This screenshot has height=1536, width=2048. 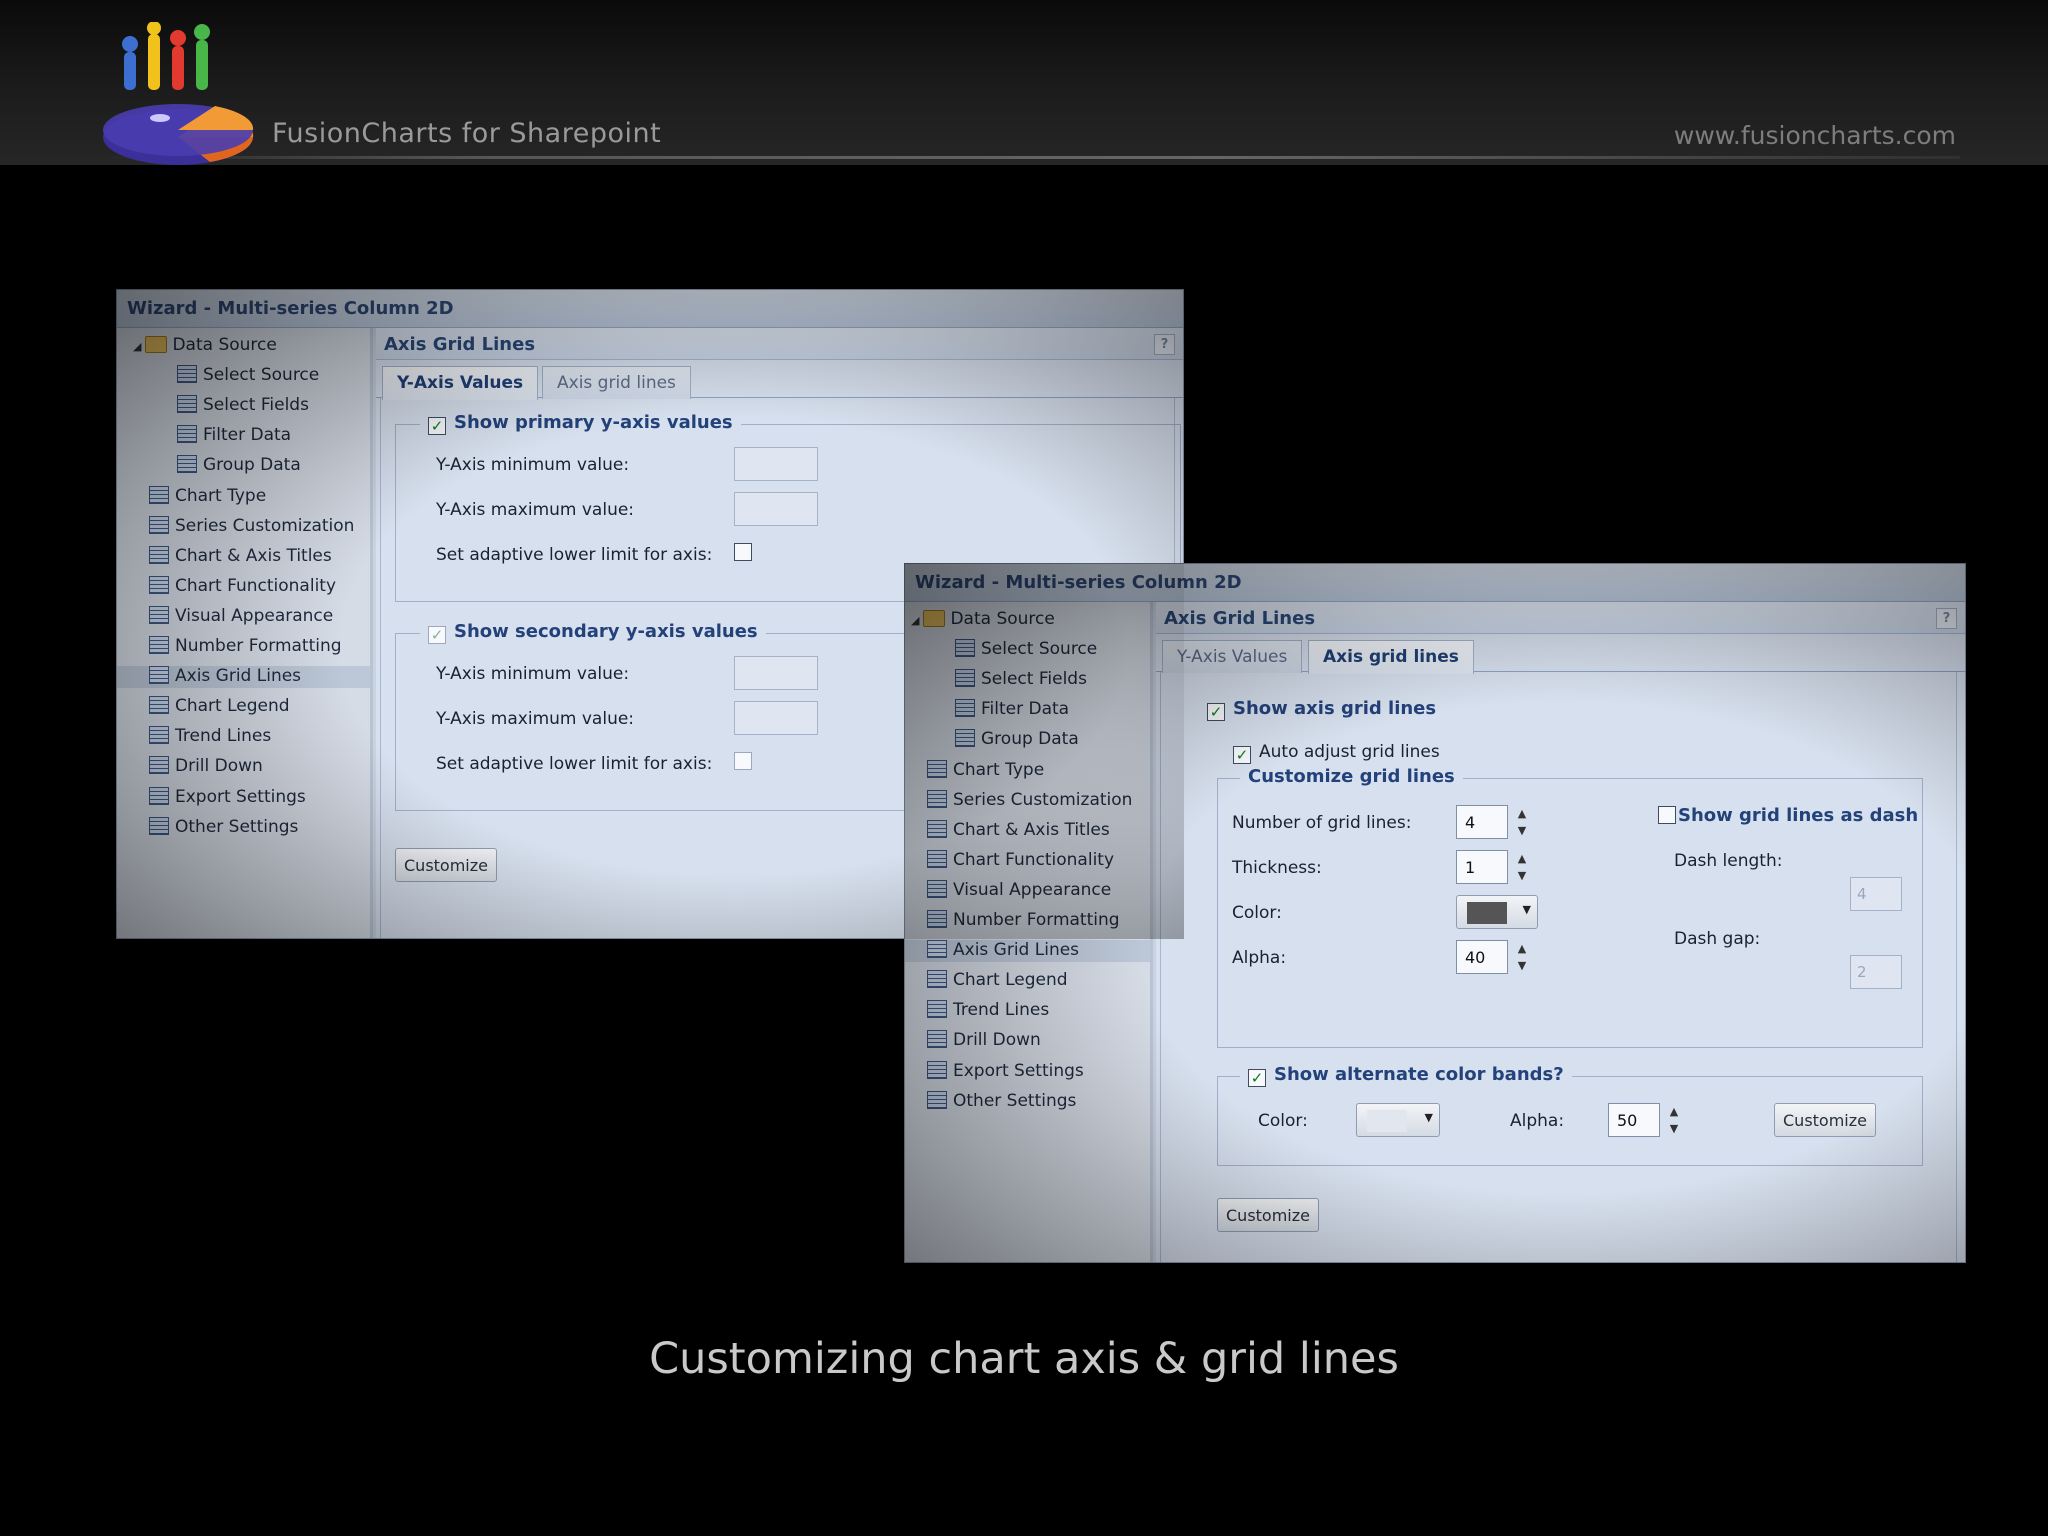 What do you see at coordinates (776, 673) in the screenshot?
I see `secondary-min-input` at bounding box center [776, 673].